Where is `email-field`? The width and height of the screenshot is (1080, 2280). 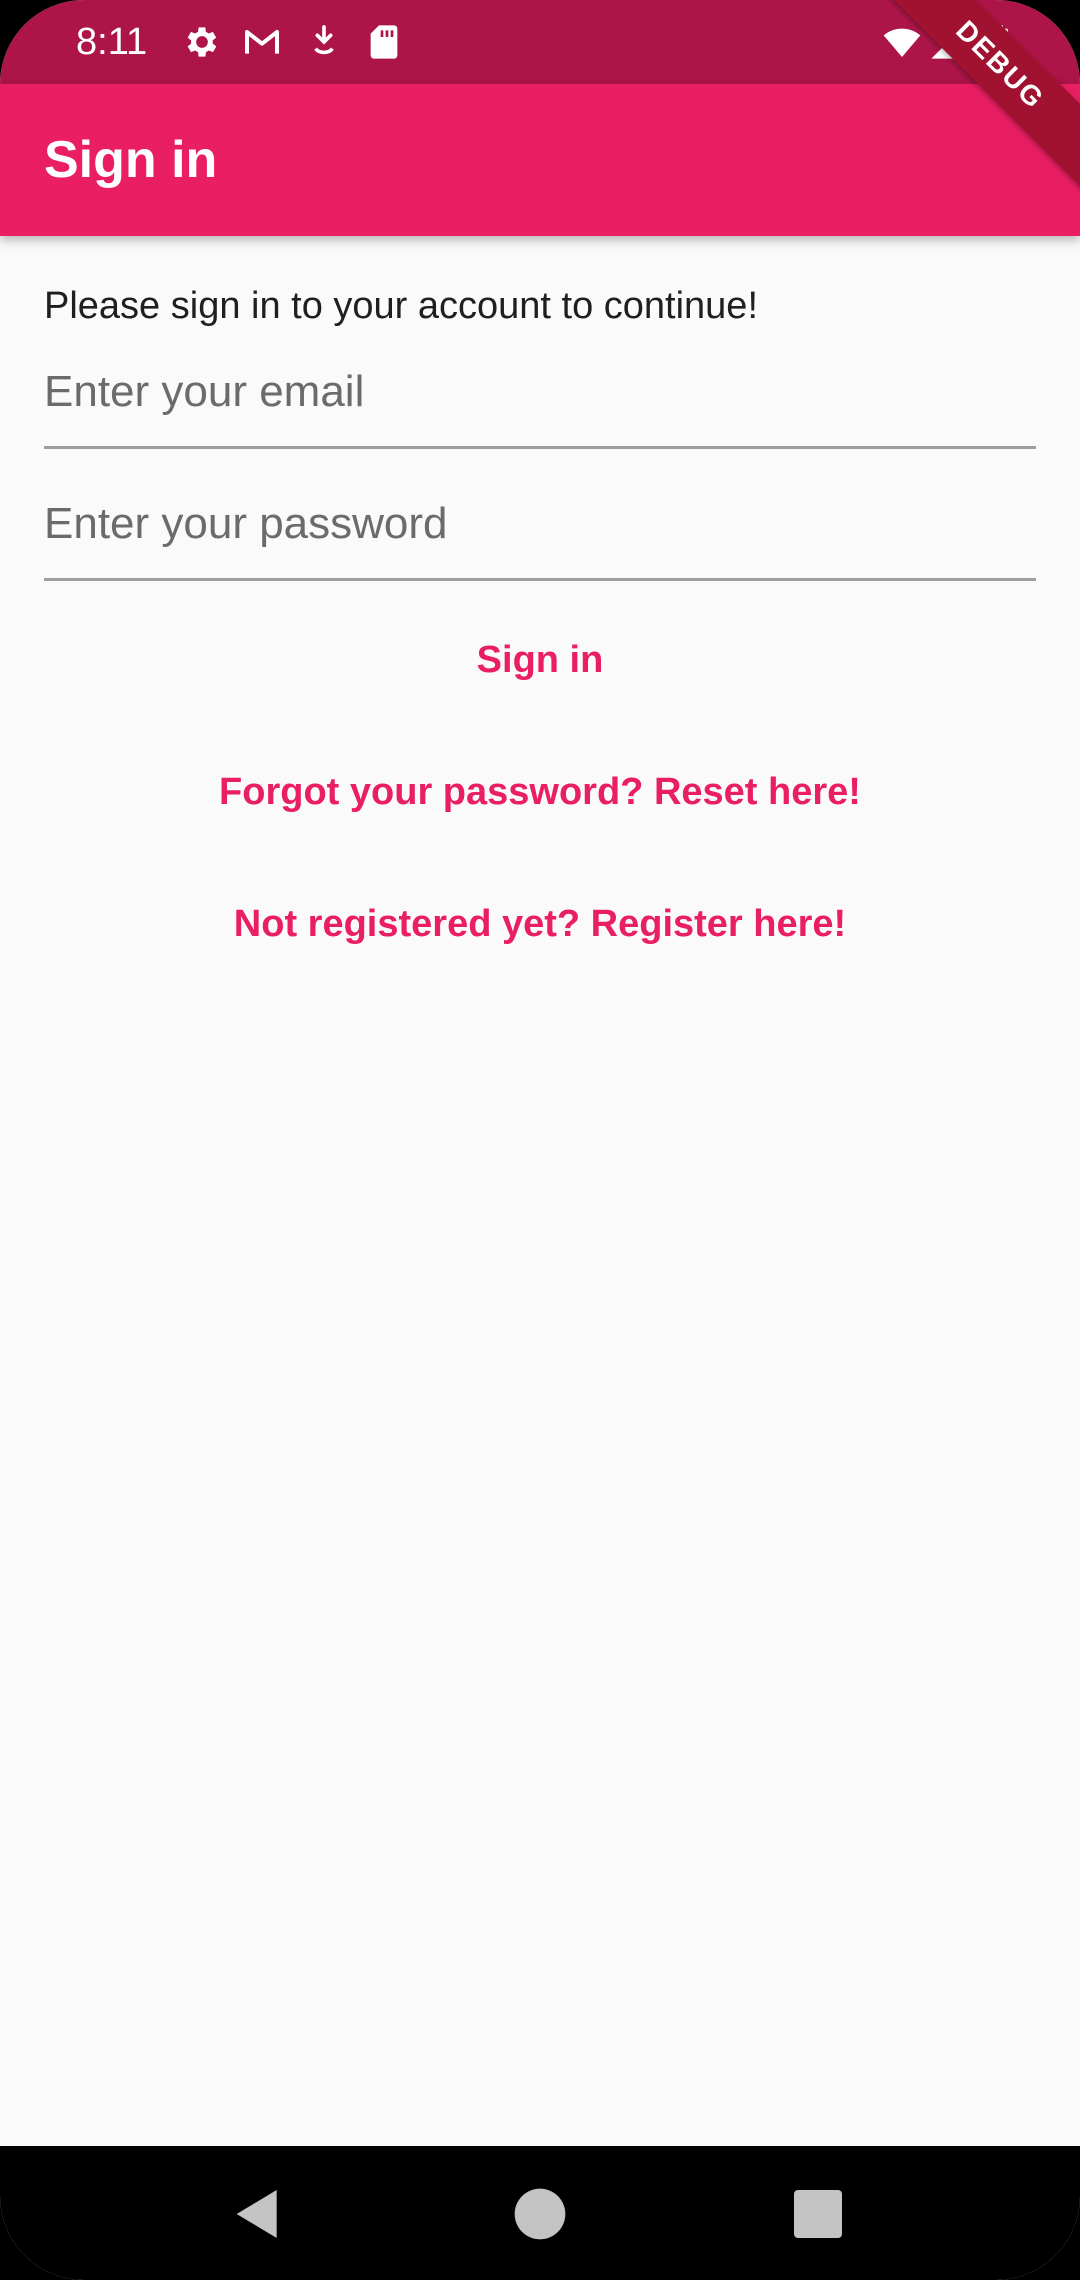
email-field is located at coordinates (540, 392).